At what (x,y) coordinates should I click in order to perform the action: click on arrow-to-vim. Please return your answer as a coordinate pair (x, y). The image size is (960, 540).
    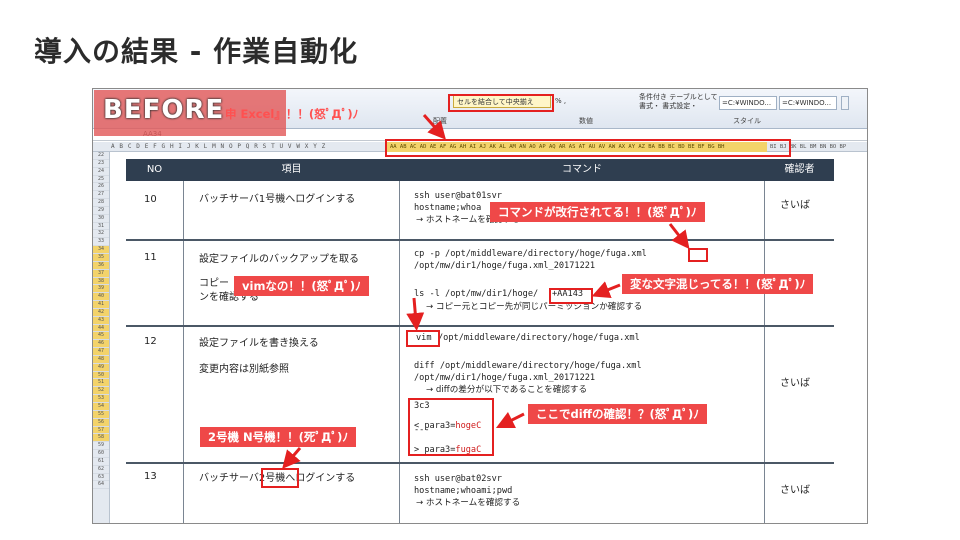
    Looking at the image, I should click on (415, 314).